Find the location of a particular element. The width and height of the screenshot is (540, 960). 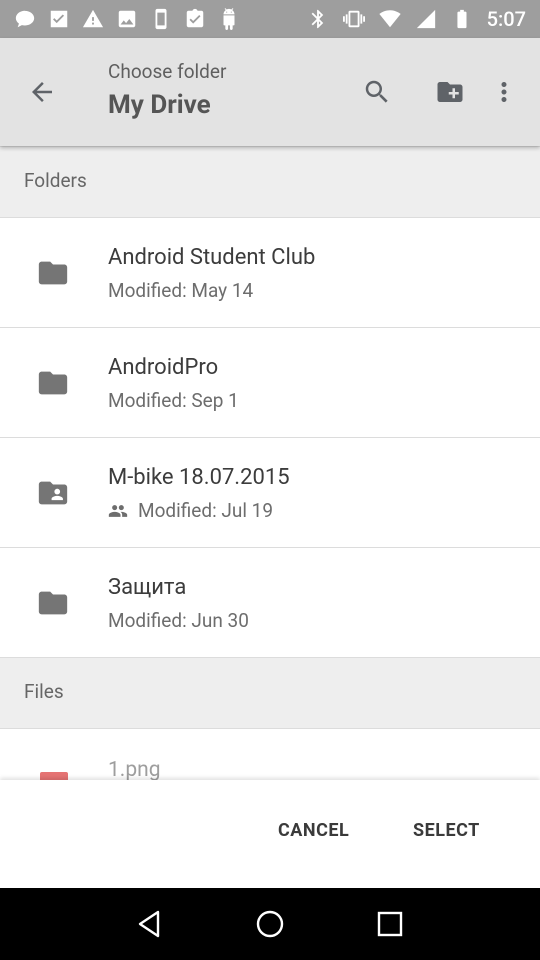

more-options-button is located at coordinates (504, 92).